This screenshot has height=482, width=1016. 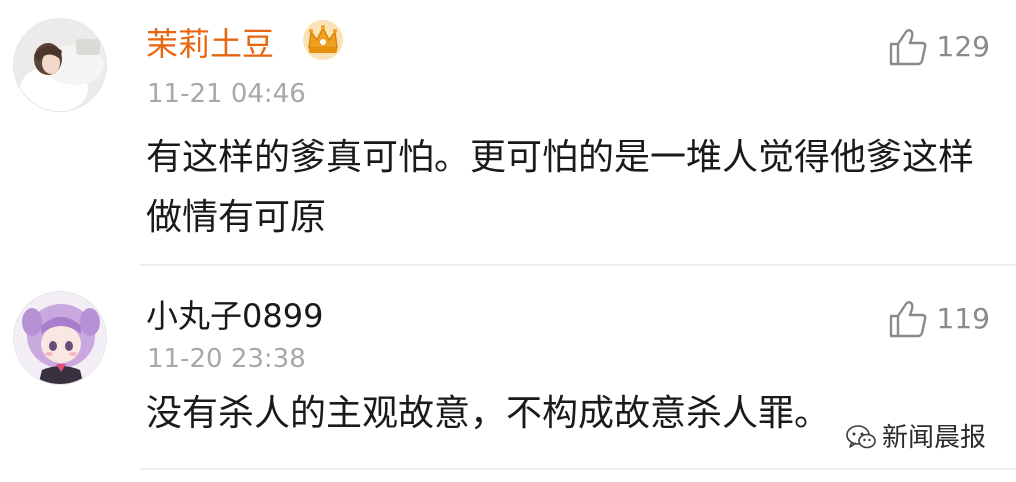 I want to click on like-count: 129, so click(x=963, y=46).